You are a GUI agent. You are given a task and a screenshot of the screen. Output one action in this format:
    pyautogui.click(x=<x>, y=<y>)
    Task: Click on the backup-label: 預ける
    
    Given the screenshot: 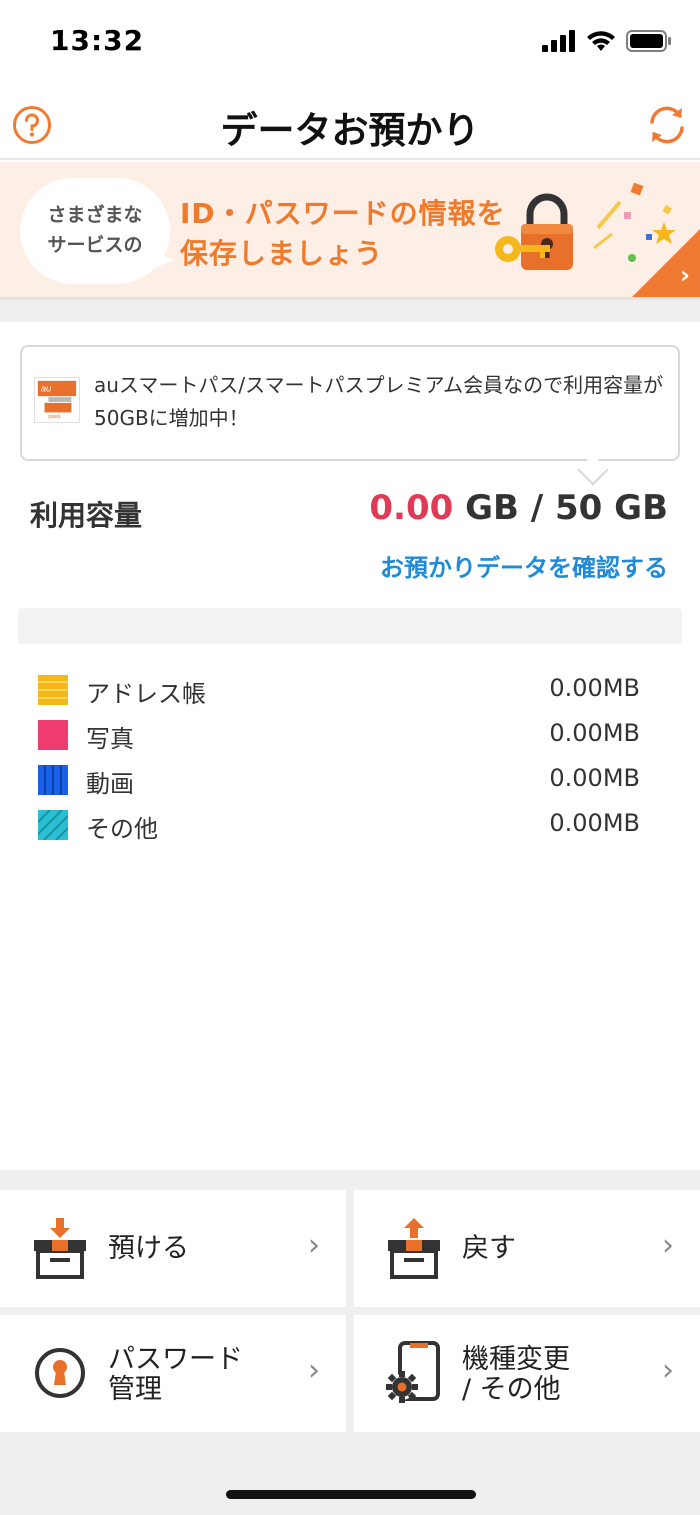 What is the action you would take?
    pyautogui.click(x=148, y=1248)
    